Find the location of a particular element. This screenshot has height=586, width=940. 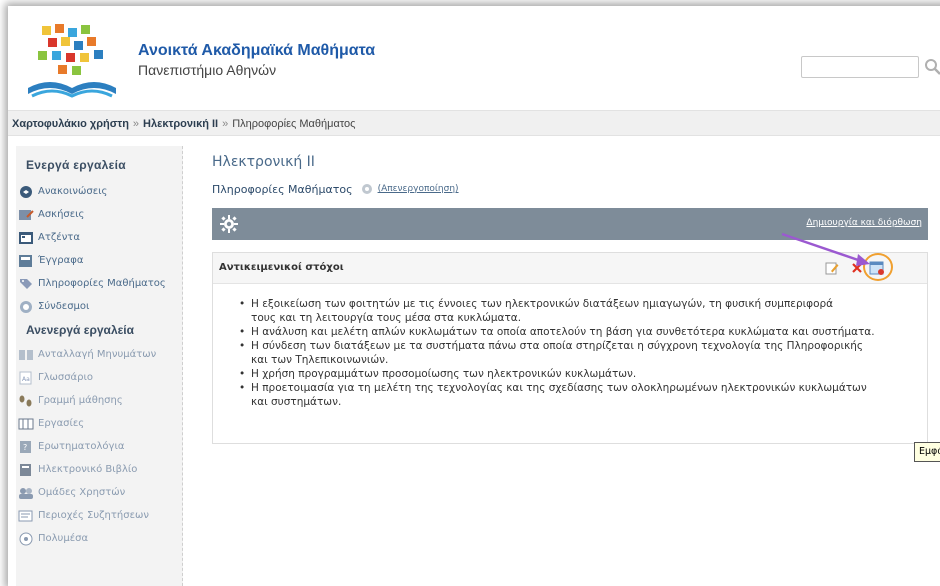

sidebar-item-forums: Περιοχές Συζητήσεων is located at coordinates (99, 515).